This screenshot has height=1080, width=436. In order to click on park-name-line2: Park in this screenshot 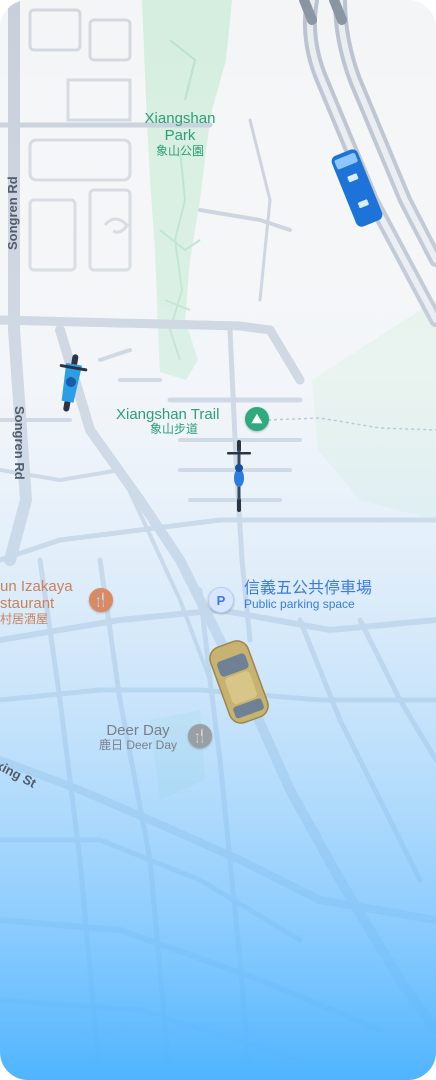, I will do `click(180, 136)`.